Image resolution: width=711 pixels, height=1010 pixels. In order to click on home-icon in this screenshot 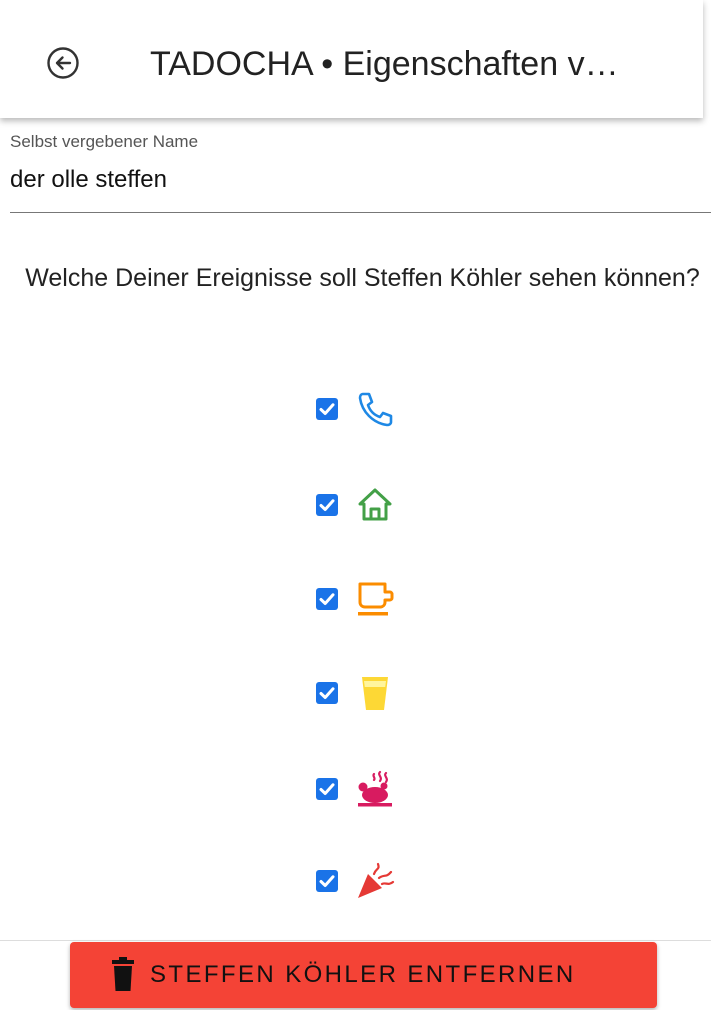, I will do `click(375, 505)`.